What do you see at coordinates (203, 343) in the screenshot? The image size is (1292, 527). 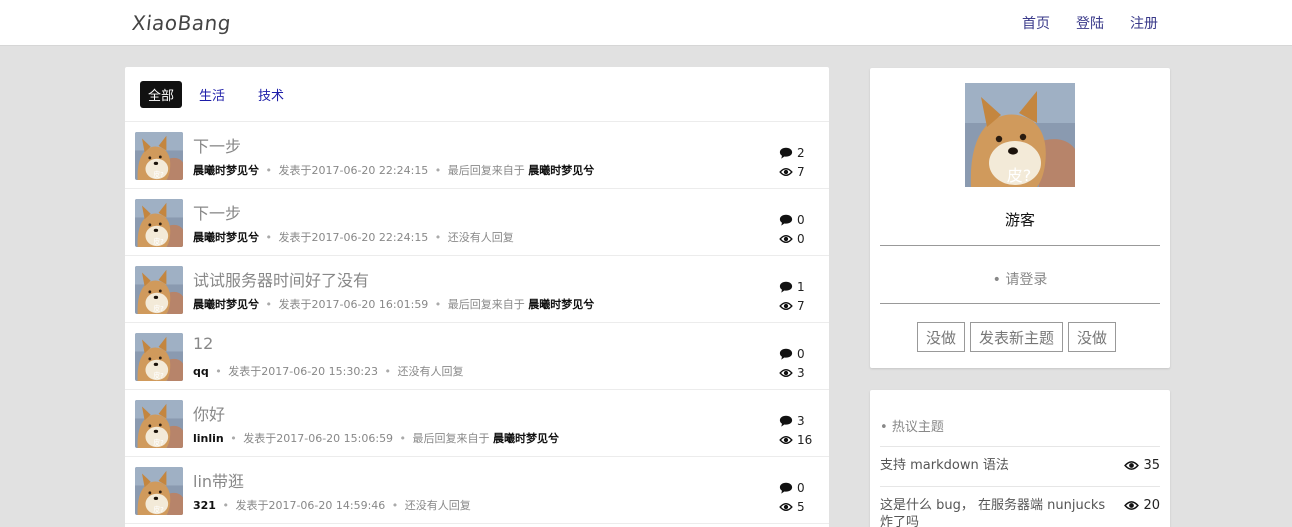 I see `topic-title: 12` at bounding box center [203, 343].